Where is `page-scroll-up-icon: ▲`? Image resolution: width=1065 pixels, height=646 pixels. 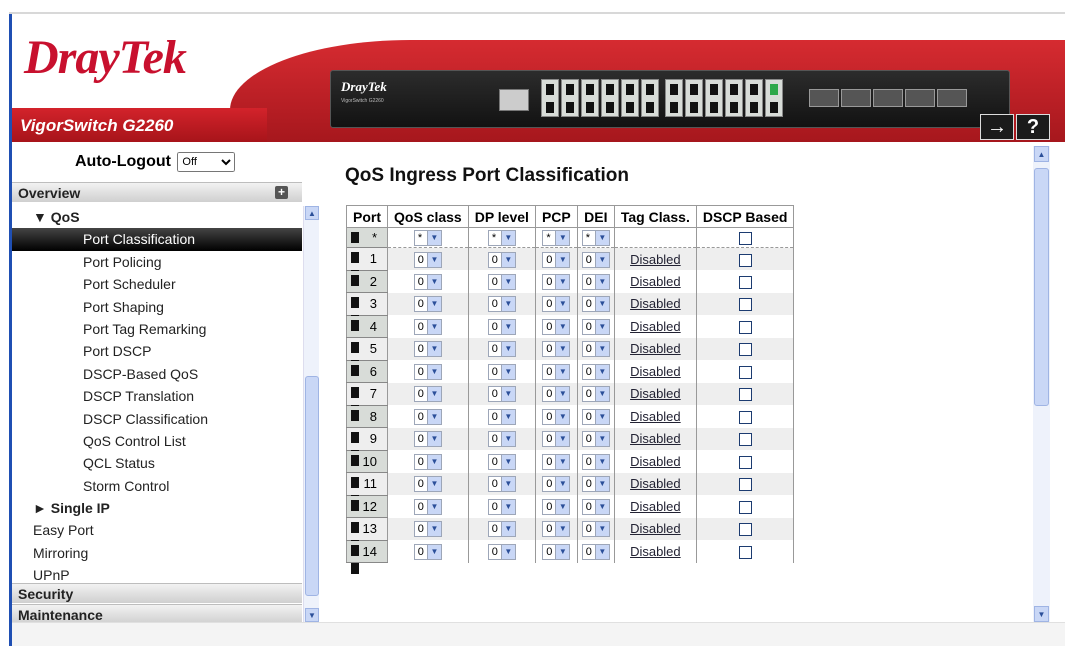 page-scroll-up-icon: ▲ is located at coordinates (1041, 154).